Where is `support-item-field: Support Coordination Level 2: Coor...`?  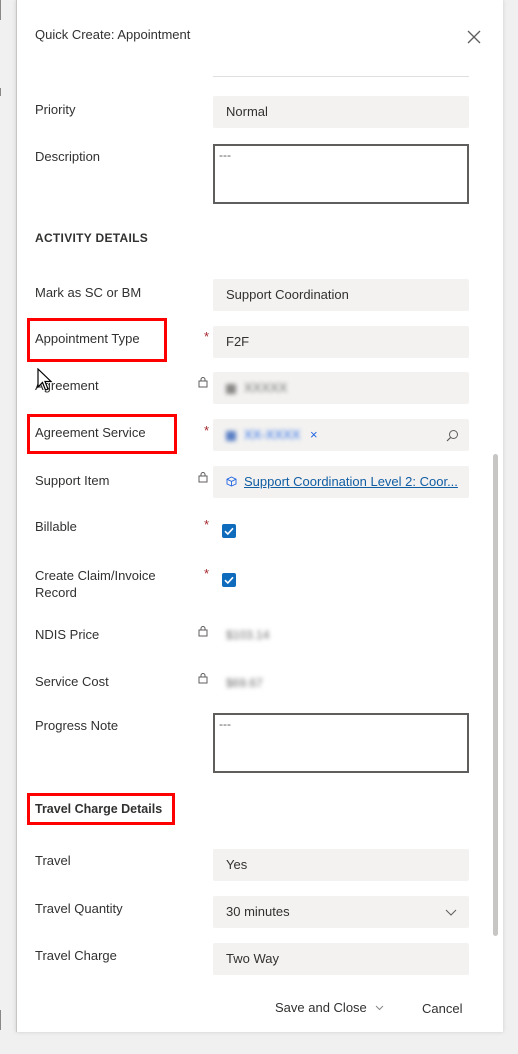
support-item-field: Support Coordination Level 2: Coor... is located at coordinates (341, 482).